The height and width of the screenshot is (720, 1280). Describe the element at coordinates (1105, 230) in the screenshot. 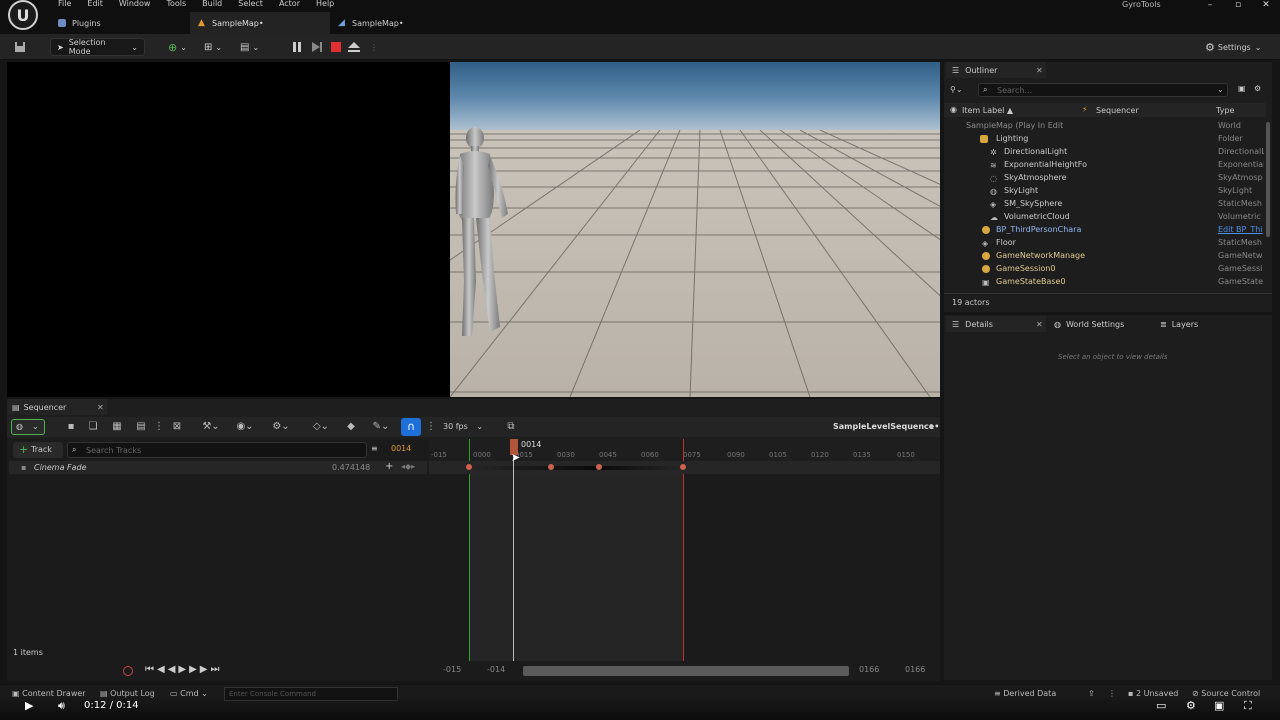

I see `tree-row: BP_ThirdPersonChara Edit BP_Thi` at that location.